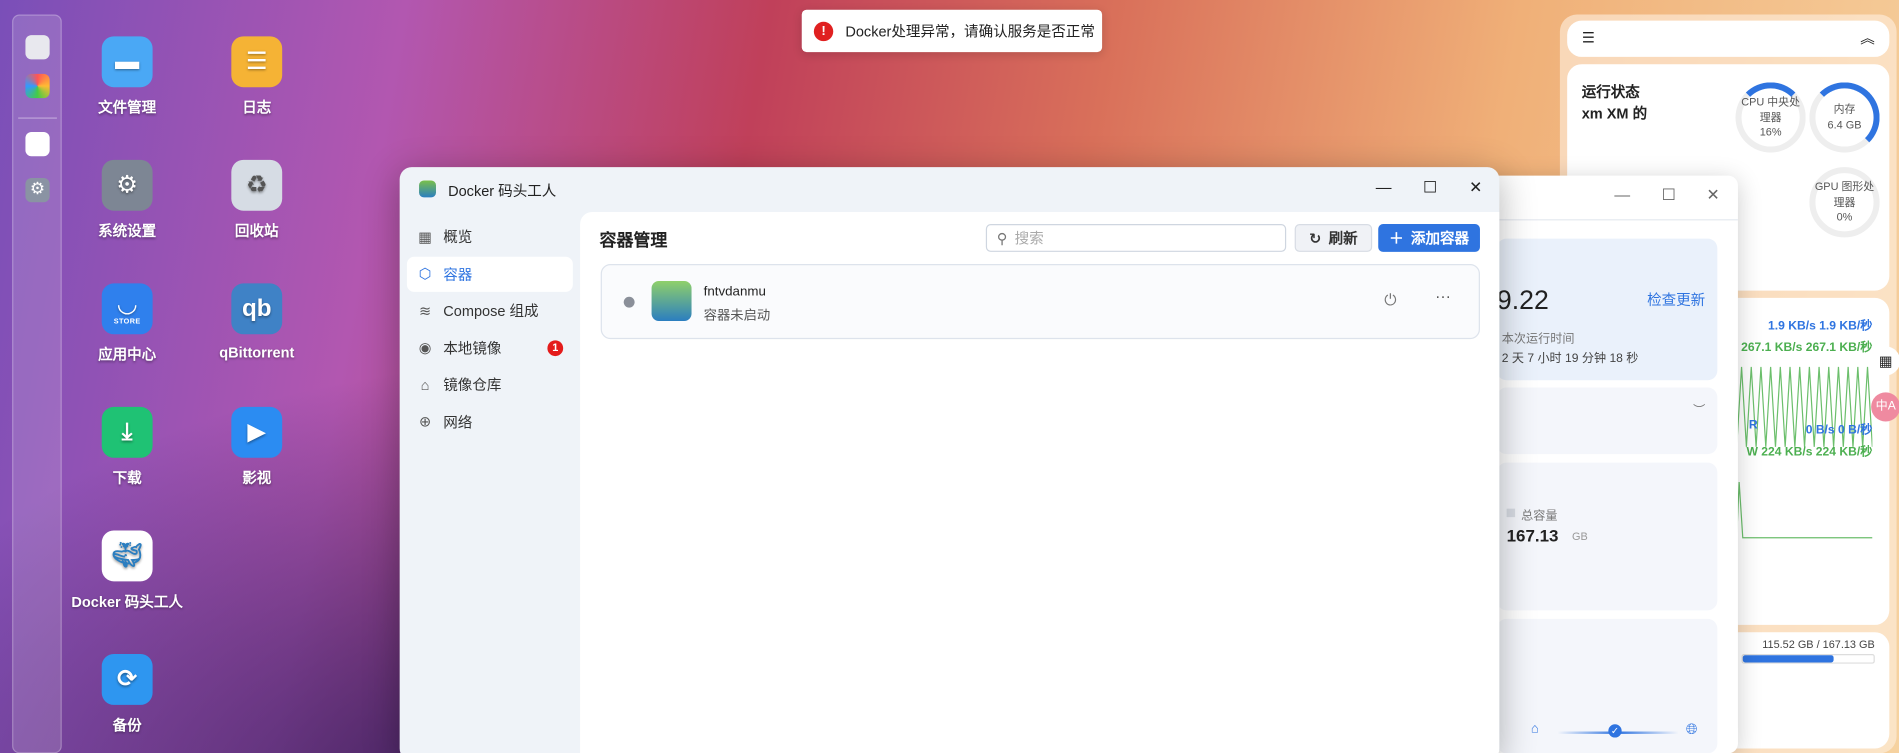 Image resolution: width=1899 pixels, height=753 pixels. I want to click on desktop-icon: ◡ STORE 应用中心, so click(127, 323).